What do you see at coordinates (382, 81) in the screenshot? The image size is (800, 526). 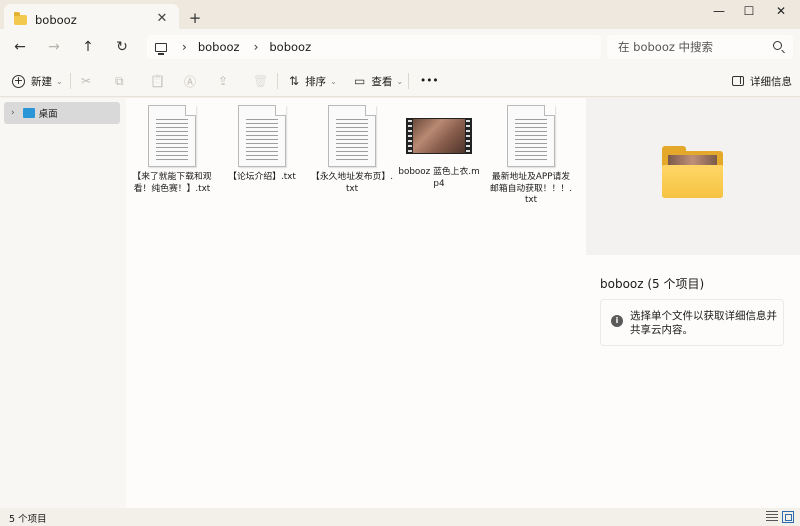 I see `view-label: 查看` at bounding box center [382, 81].